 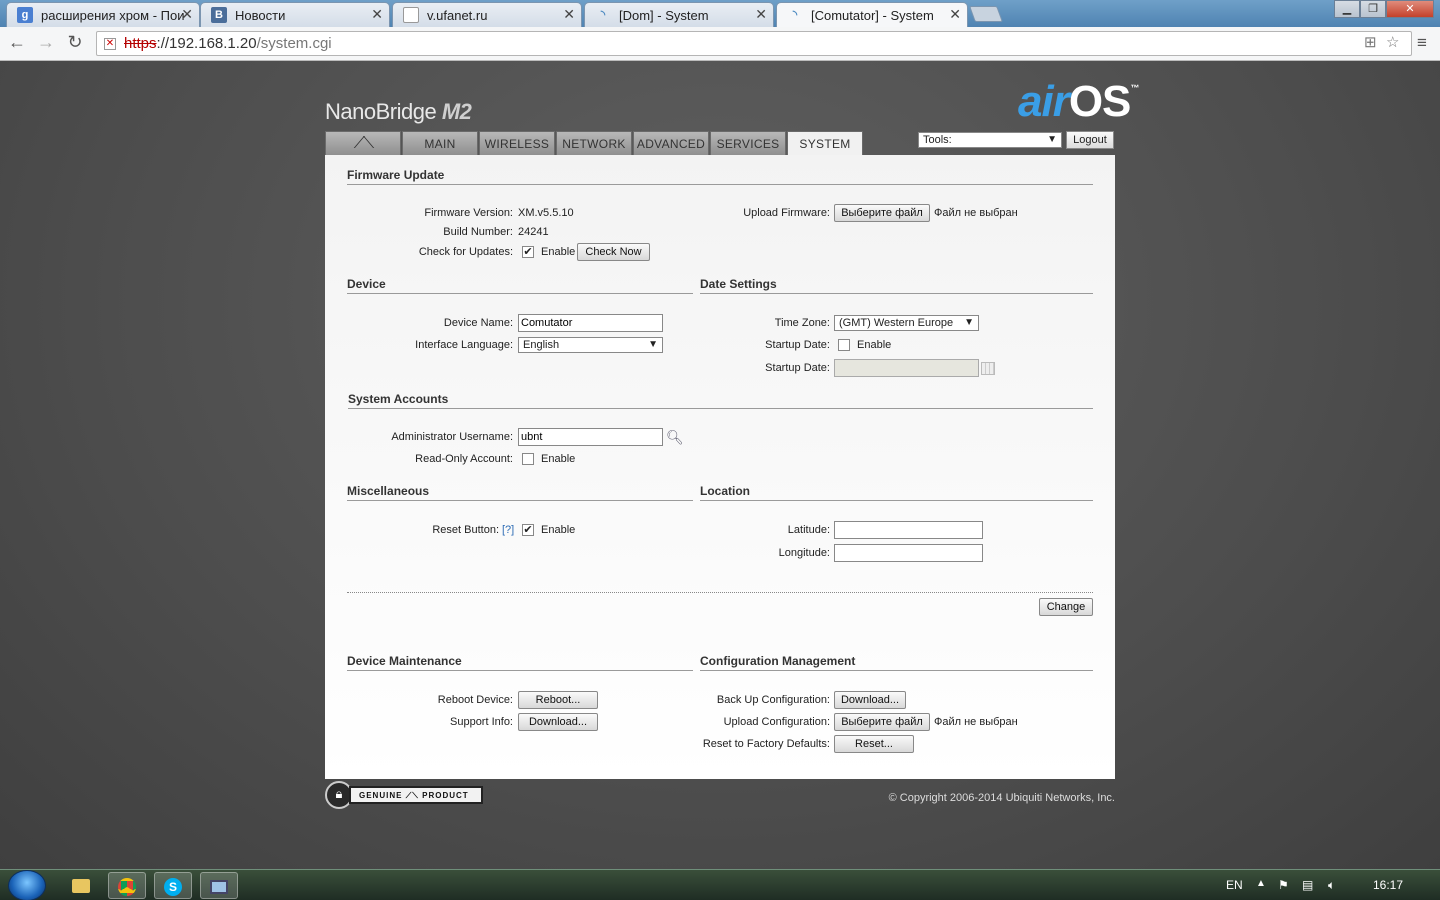 What do you see at coordinates (103, 14) in the screenshot?
I see `browser-tab-1: g расширения хром - Пои ✕` at bounding box center [103, 14].